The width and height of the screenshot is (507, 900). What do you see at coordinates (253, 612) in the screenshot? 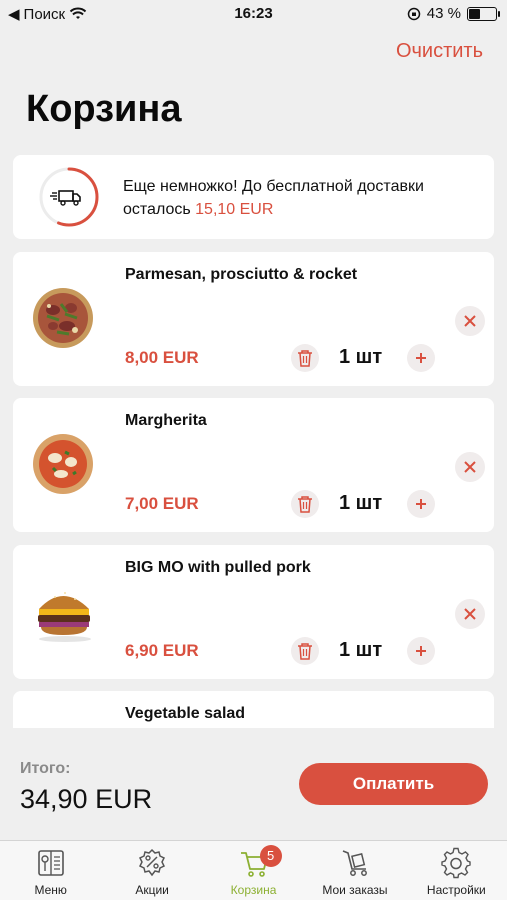
I see `cart-item: BIG MO with pulled pork 6,90 EUR 1 шт` at bounding box center [253, 612].